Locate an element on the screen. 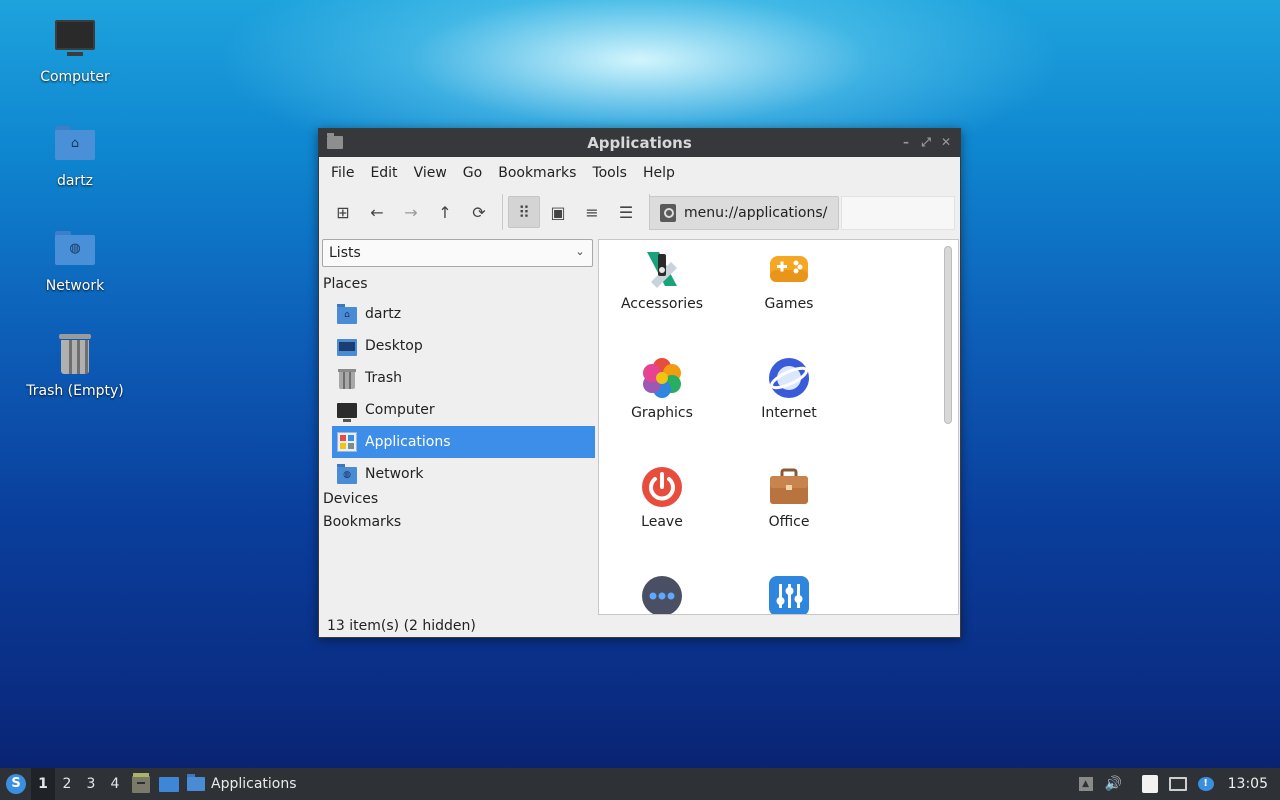 This screenshot has width=1280, height=800. folder-other is located at coordinates (662, 594).